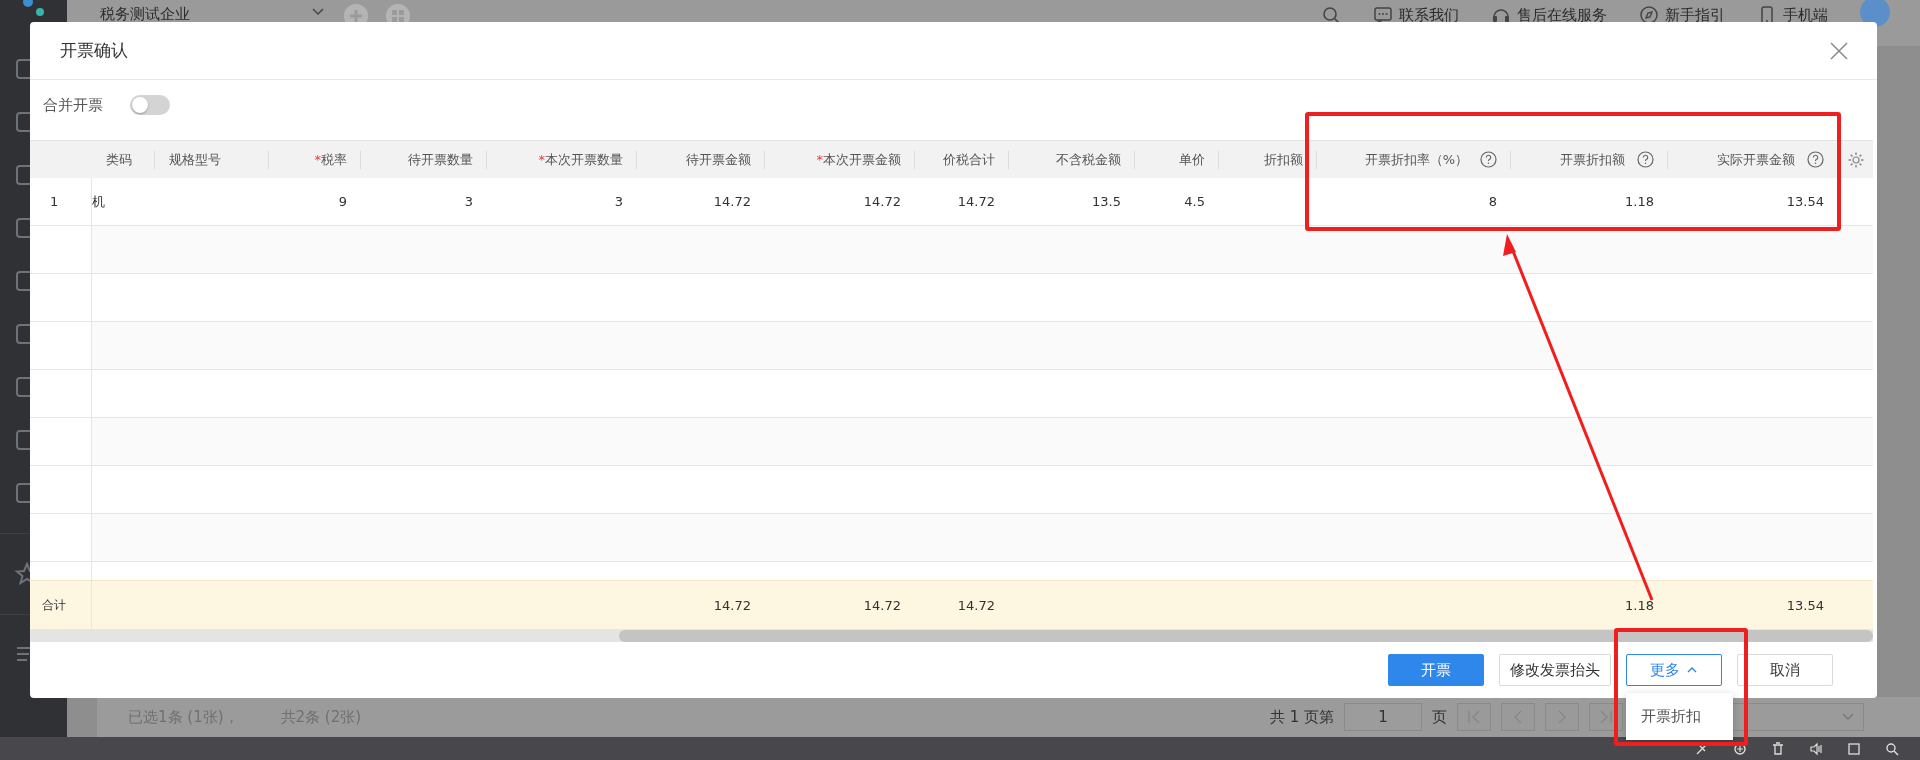 The image size is (1920, 760). I want to click on column-header: 单价, so click(1192, 159).